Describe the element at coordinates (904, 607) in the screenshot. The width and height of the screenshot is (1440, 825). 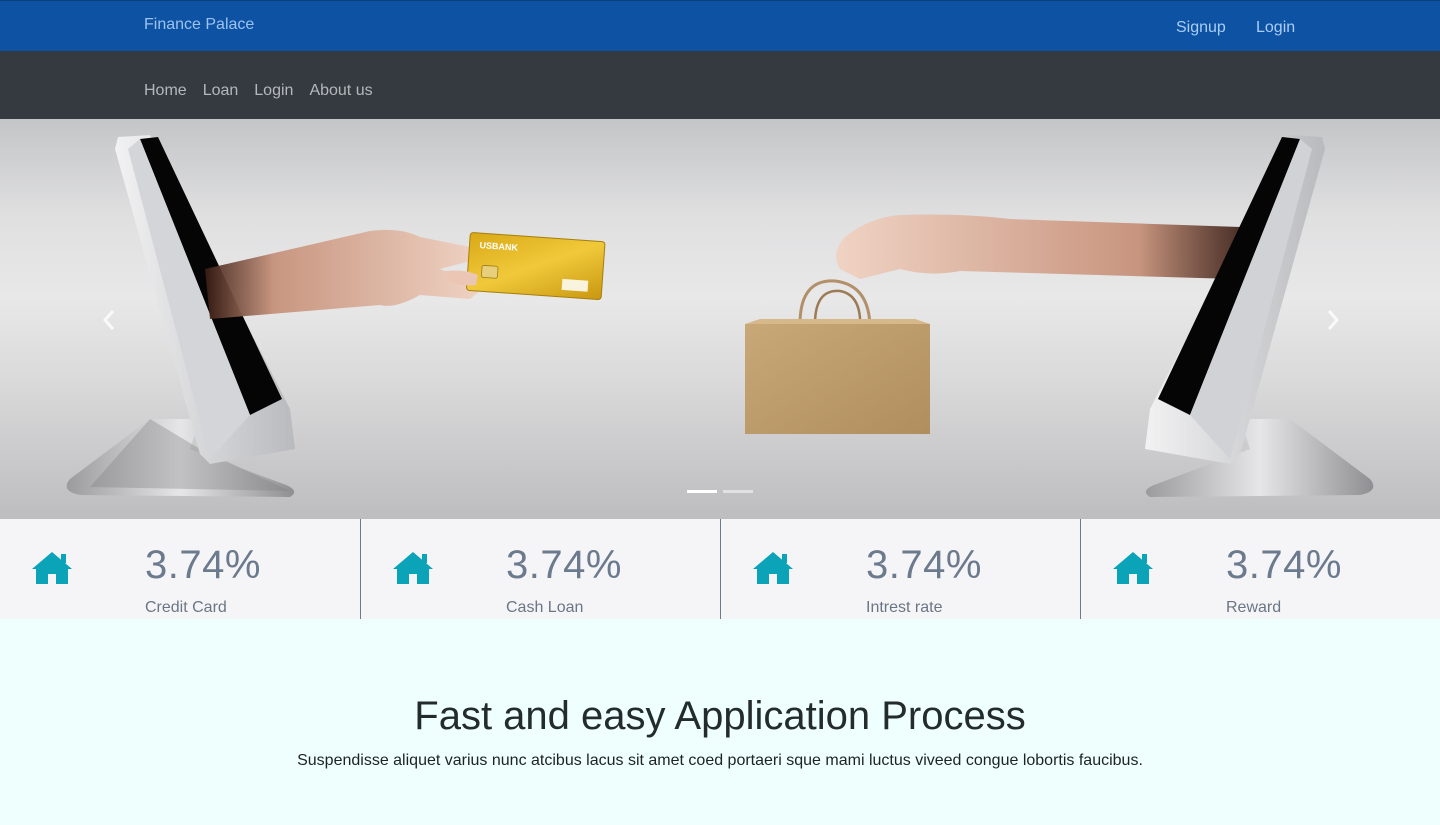
I see `stat-label: Intrest rate` at that location.